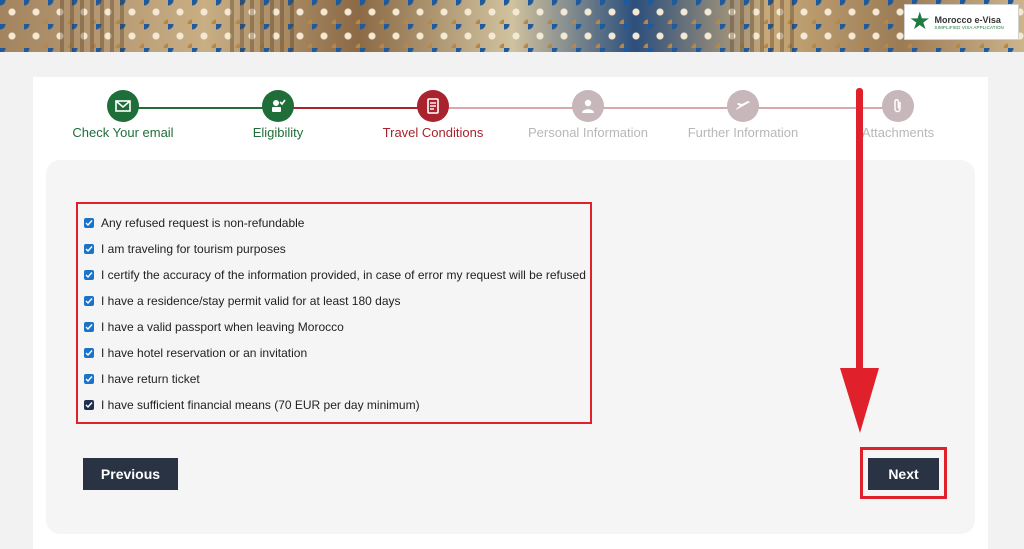 The image size is (1024, 549). What do you see at coordinates (150, 379) in the screenshot?
I see `condition-label: I have return ticket` at bounding box center [150, 379].